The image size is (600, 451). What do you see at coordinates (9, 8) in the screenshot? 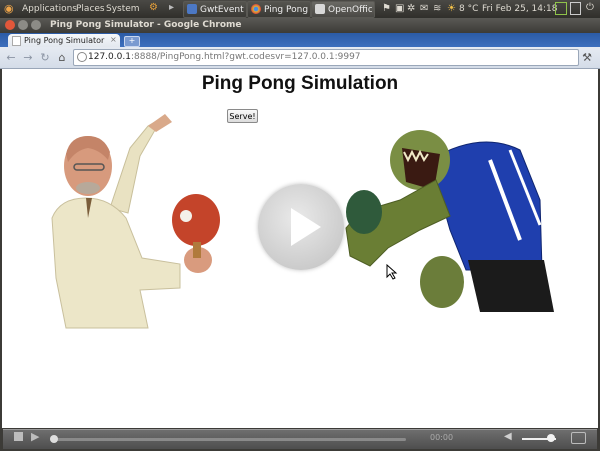
I see `ubuntu-logo-icon: ◉` at bounding box center [9, 8].